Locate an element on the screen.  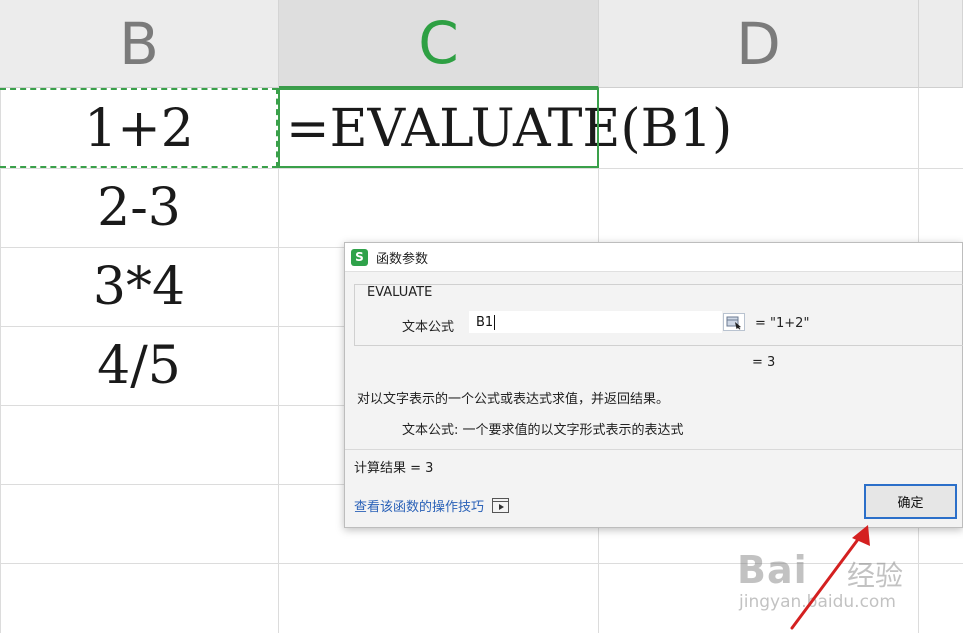
copy-marquee is located at coordinates (139, 128).